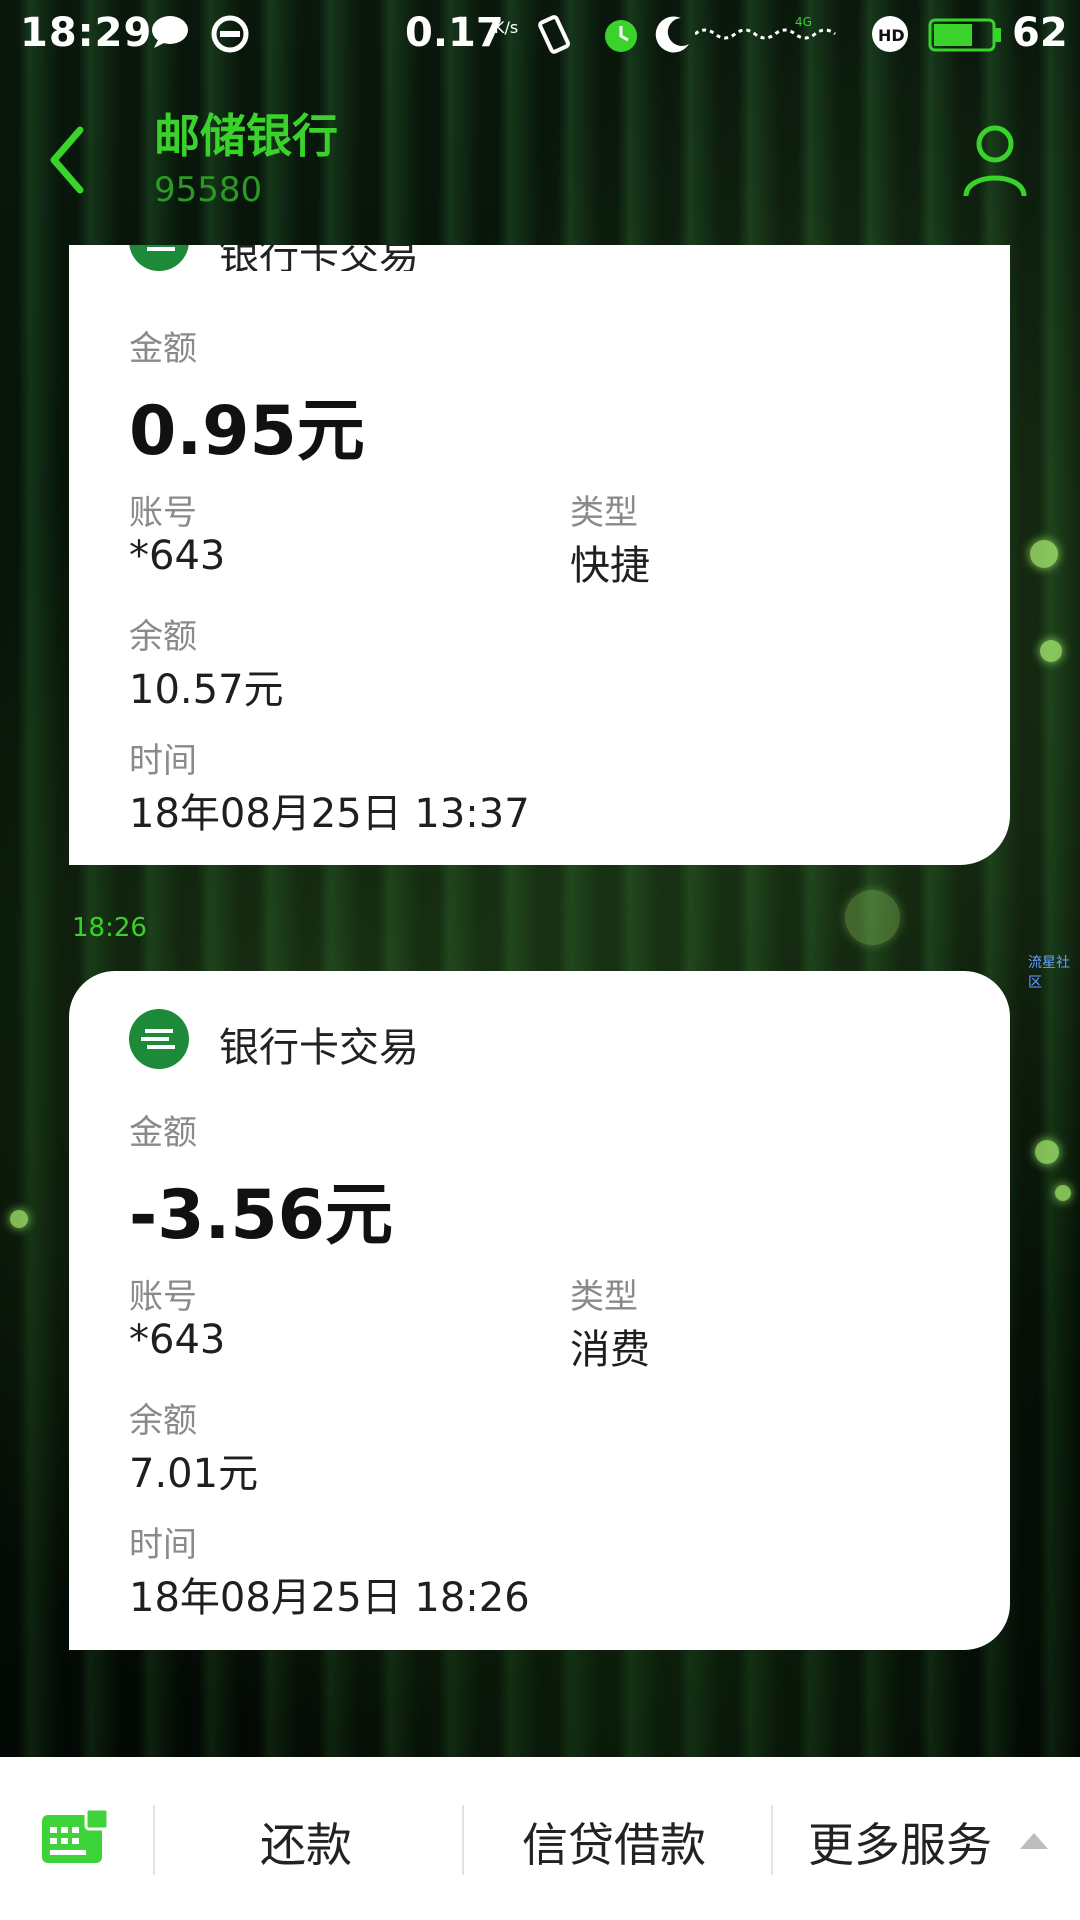 The height and width of the screenshot is (1920, 1080). Describe the element at coordinates (1034, 1841) in the screenshot. I see `caret-up-icon` at that location.